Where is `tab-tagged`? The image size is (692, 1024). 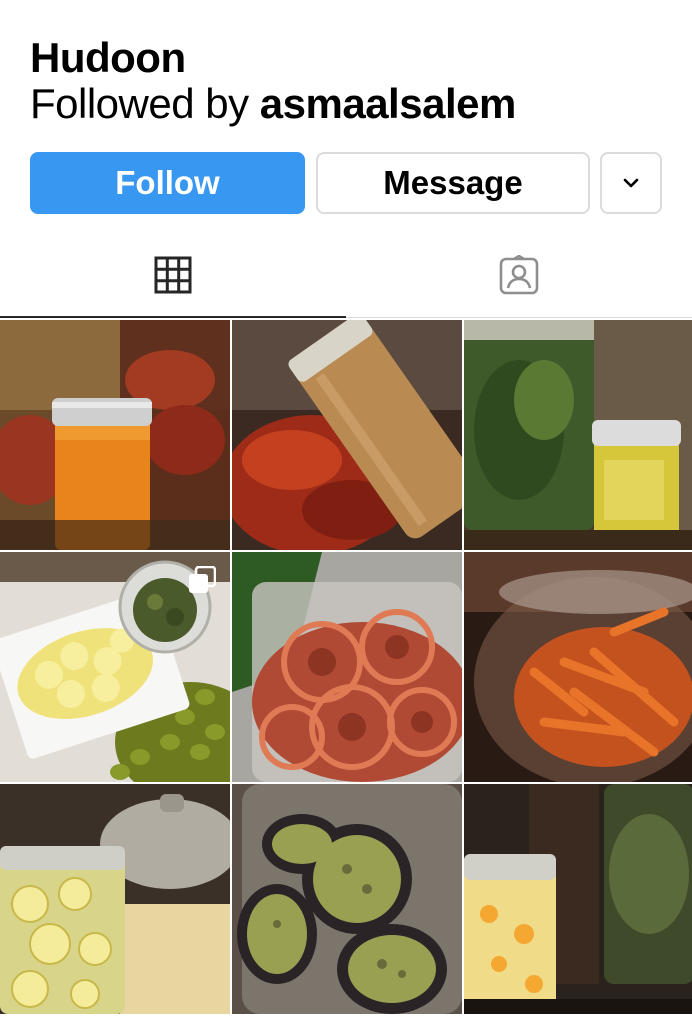 tab-tagged is located at coordinates (519, 275).